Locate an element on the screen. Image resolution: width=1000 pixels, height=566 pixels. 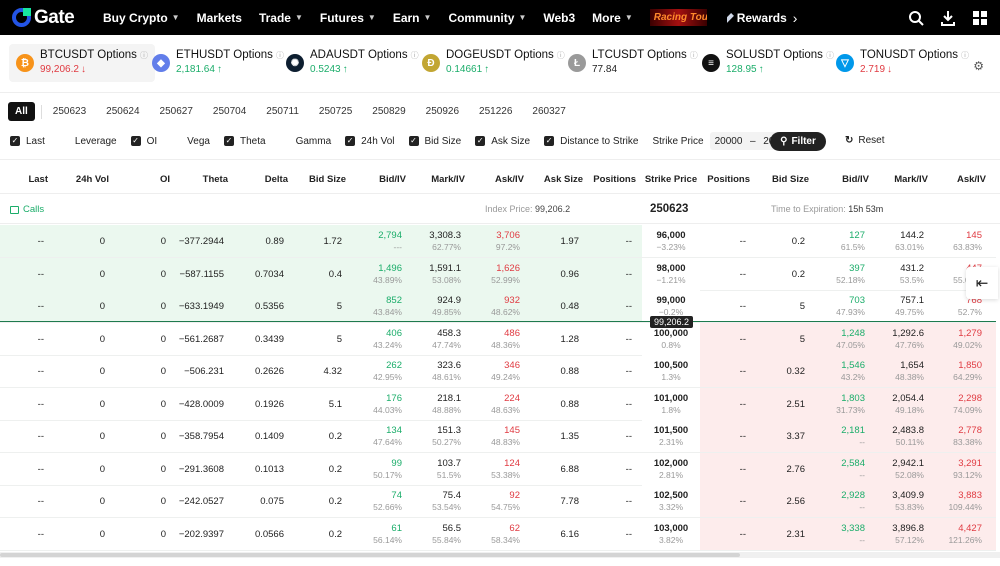
chevron-right-icon: › is located at coordinates (795, 18).